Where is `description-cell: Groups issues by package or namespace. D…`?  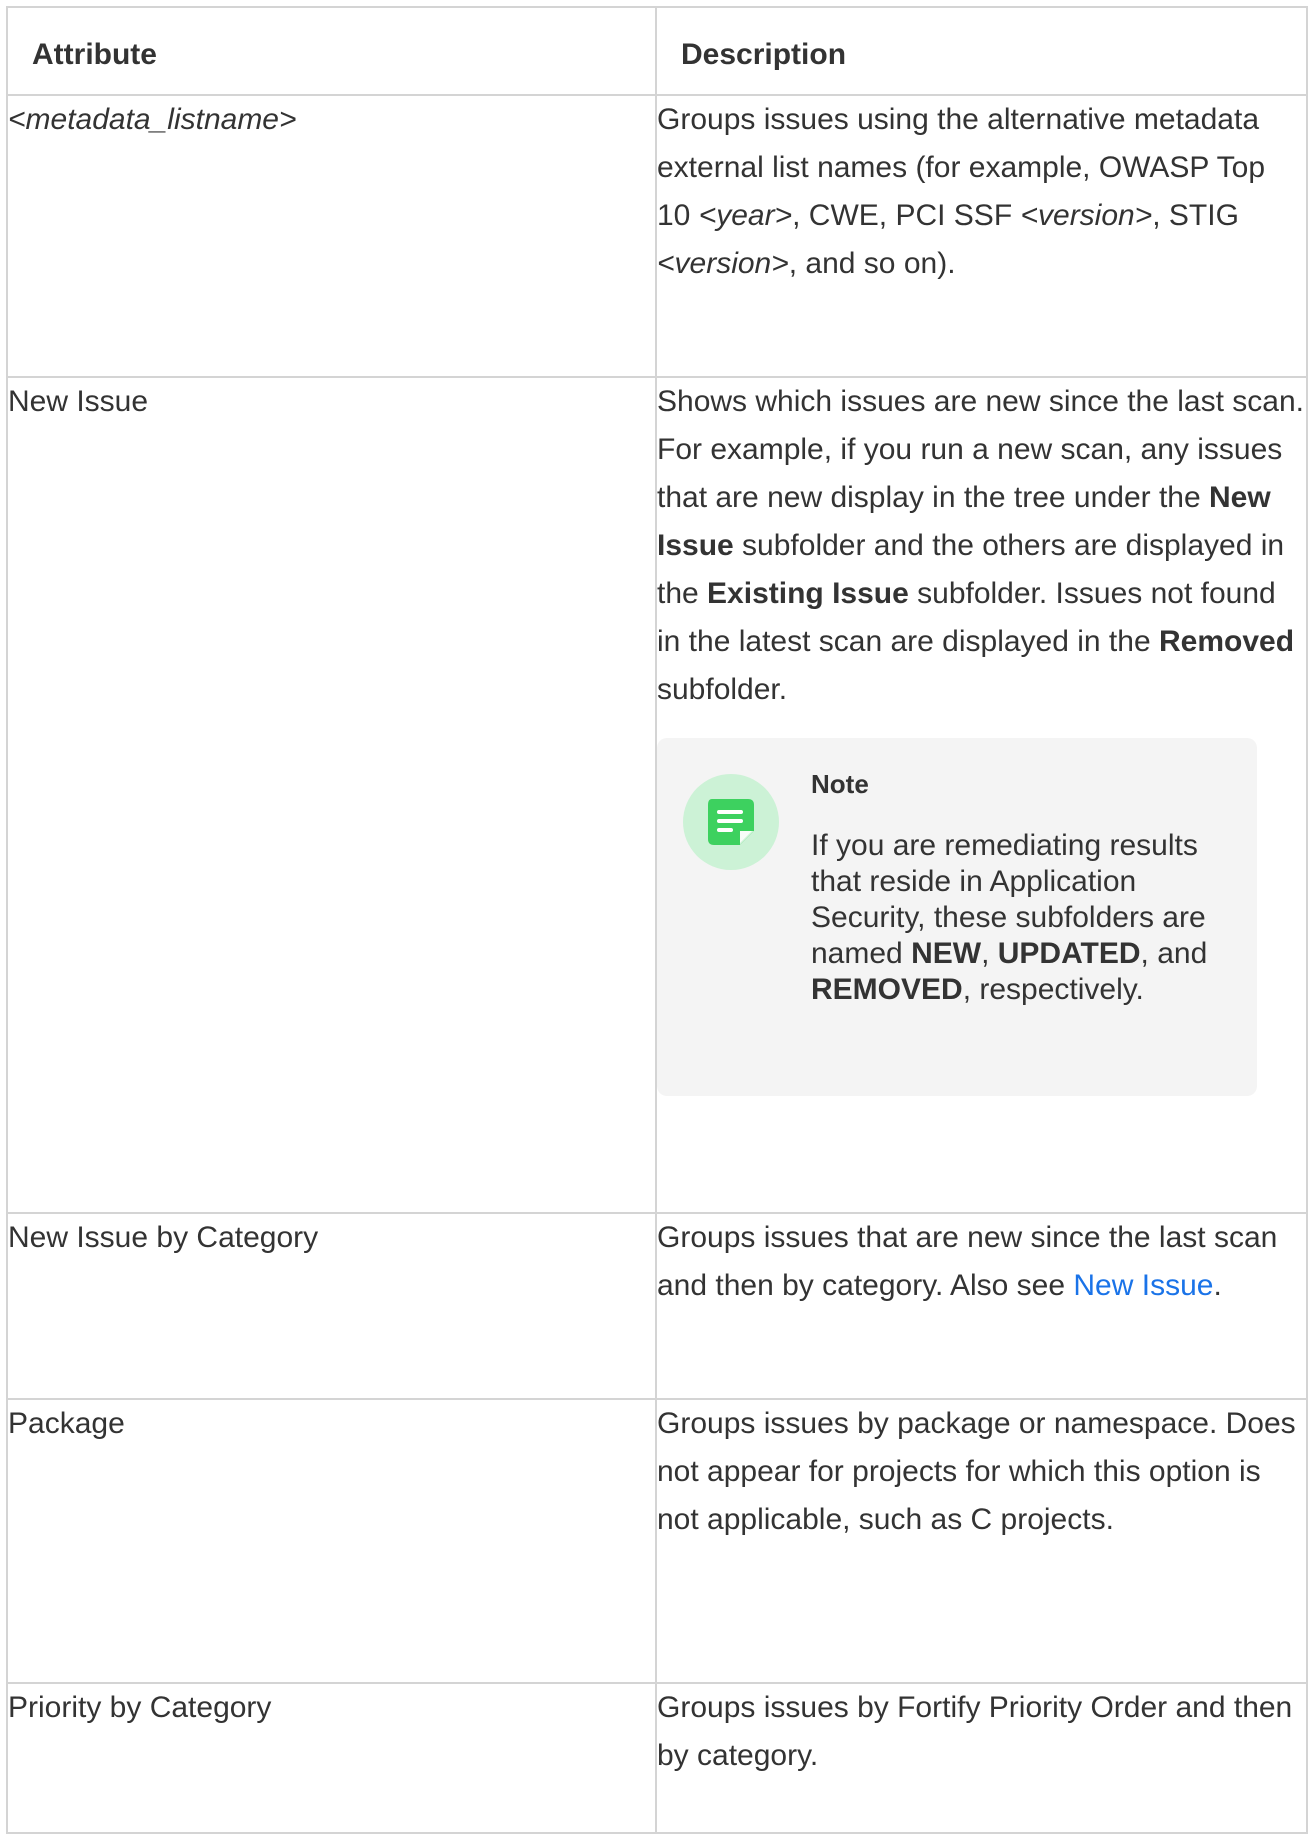
description-cell: Groups issues by package or namespace. D… is located at coordinates (981, 1541).